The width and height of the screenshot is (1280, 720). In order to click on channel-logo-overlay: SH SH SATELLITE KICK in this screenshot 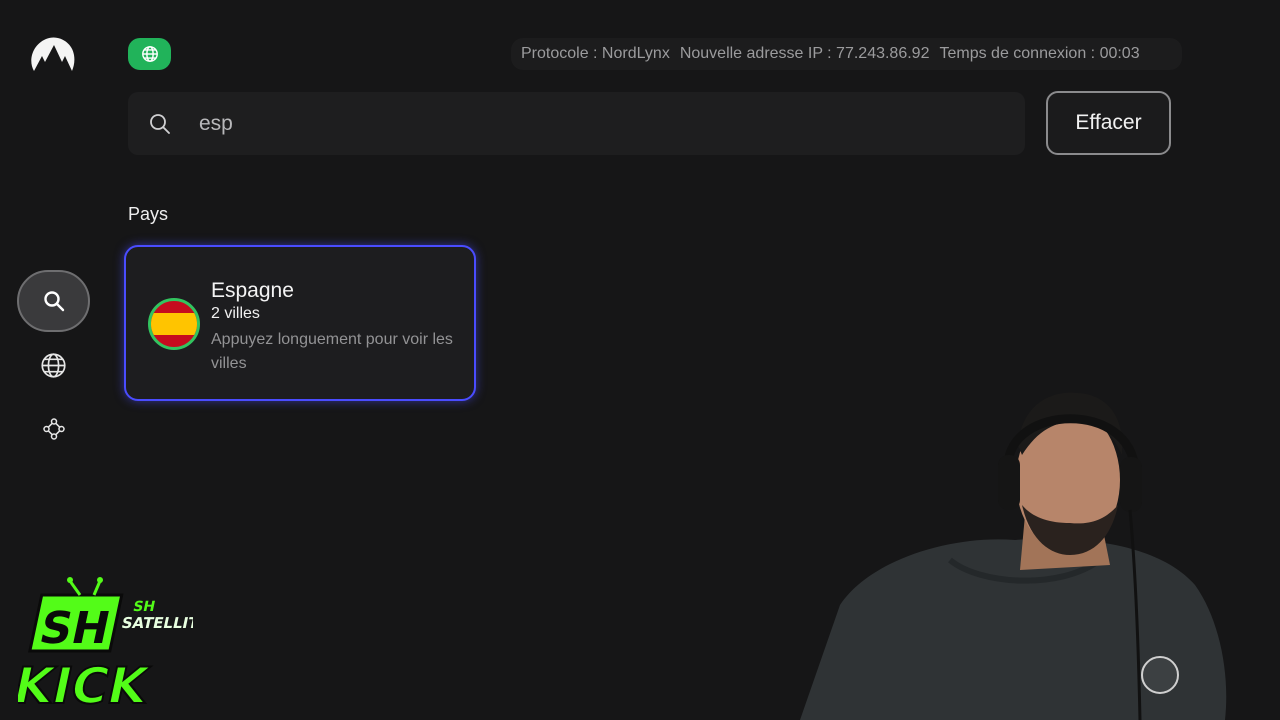, I will do `click(105, 646)`.